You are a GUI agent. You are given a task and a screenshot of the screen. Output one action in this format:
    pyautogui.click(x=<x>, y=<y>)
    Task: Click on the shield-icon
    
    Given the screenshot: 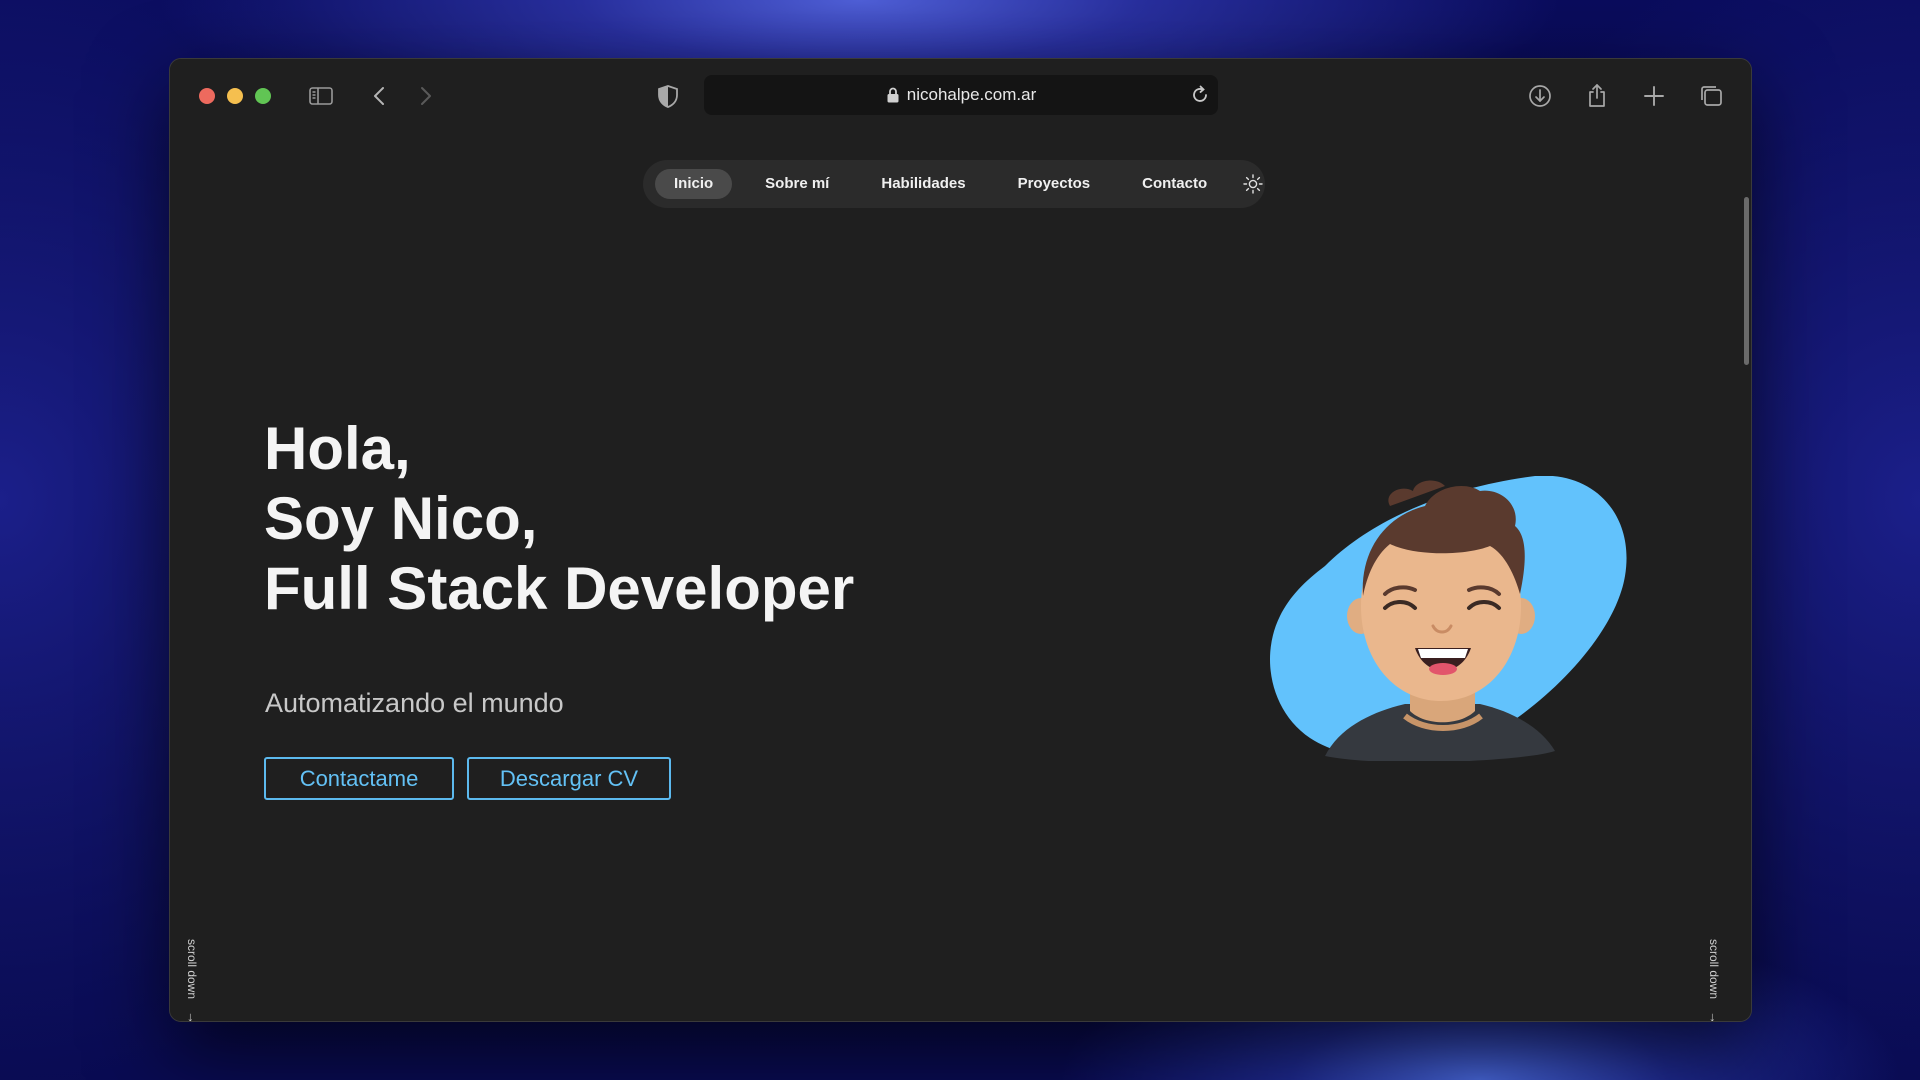 What is the action you would take?
    pyautogui.click(x=668, y=96)
    